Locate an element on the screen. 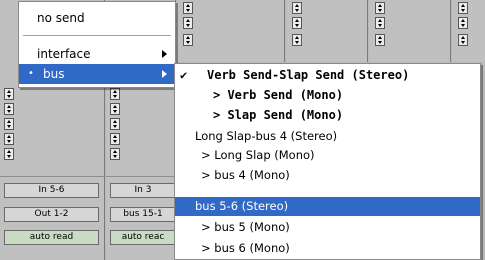  bus-item-label: > bus 6 (Mono) is located at coordinates (245, 248).